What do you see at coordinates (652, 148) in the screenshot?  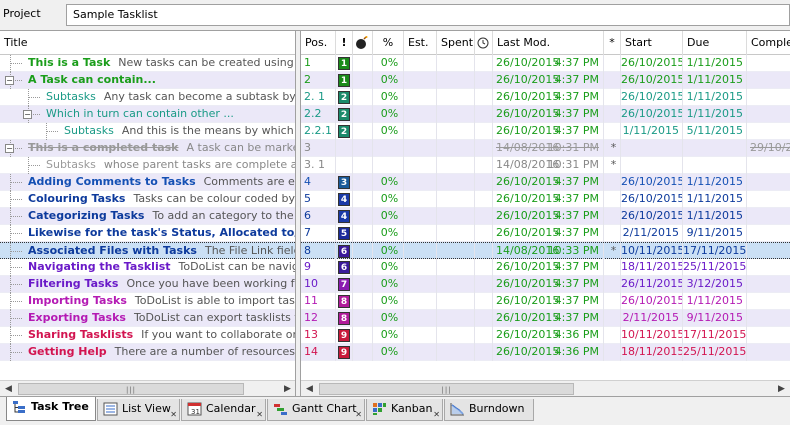 I see `start-cell` at bounding box center [652, 148].